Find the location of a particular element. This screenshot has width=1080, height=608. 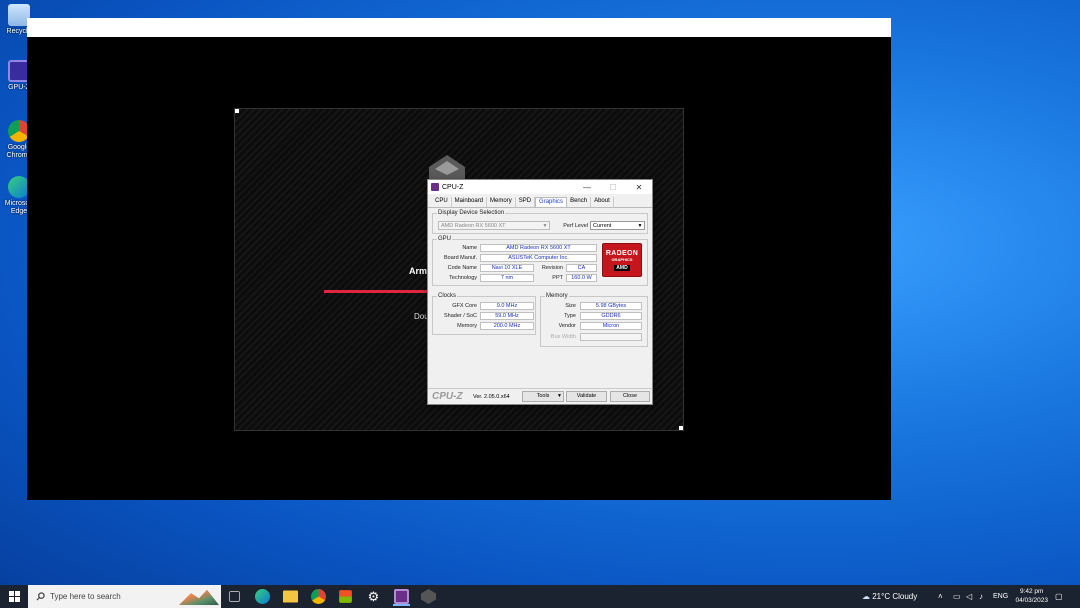

memory-type-label: Type is located at coordinates (570, 316).